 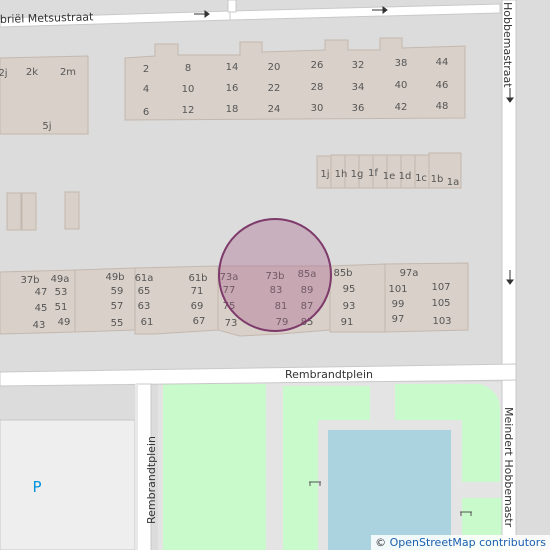 I want to click on house-number: 91, so click(x=347, y=322).